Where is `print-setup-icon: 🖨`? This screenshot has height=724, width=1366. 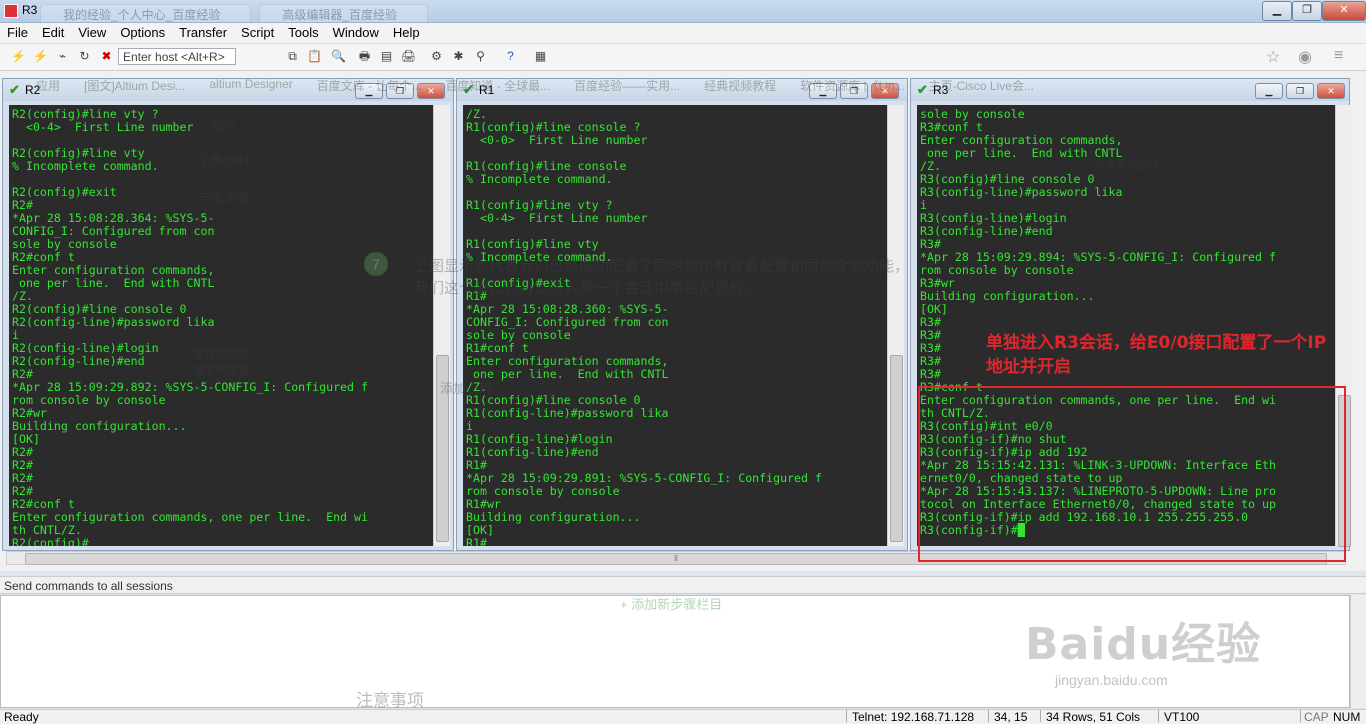
print-setup-icon: 🖨 is located at coordinates (408, 56).